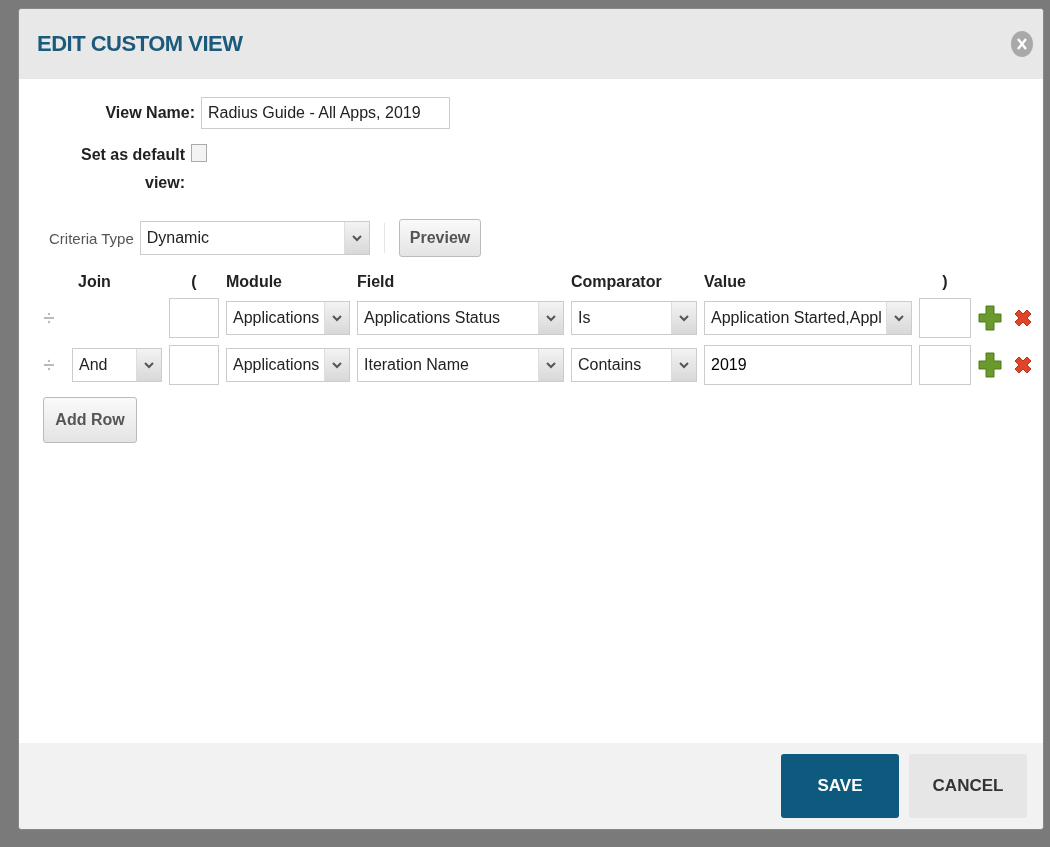 This screenshot has width=1050, height=847. What do you see at coordinates (634, 318) in the screenshot?
I see `comparator-select: Is` at bounding box center [634, 318].